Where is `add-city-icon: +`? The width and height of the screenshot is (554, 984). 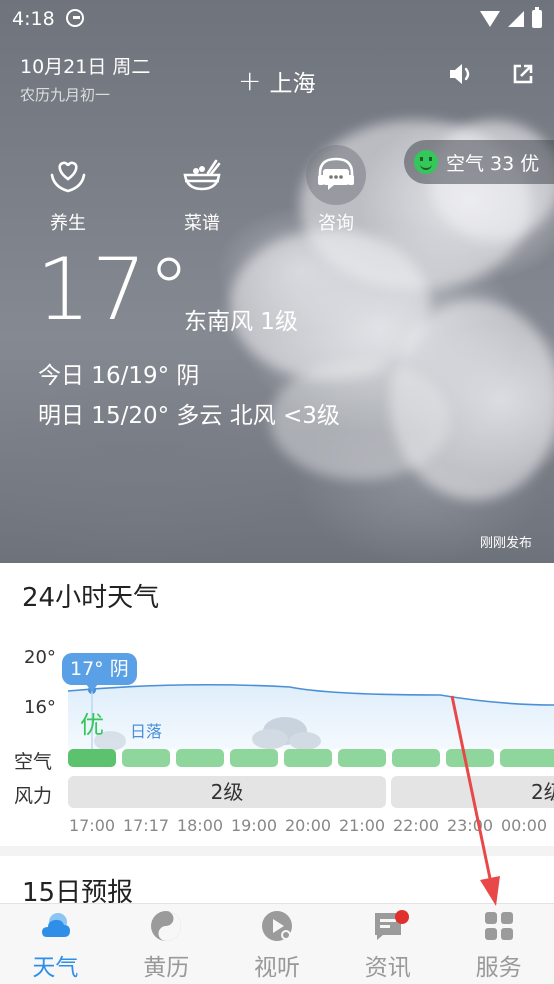 add-city-icon: + is located at coordinates (249, 81).